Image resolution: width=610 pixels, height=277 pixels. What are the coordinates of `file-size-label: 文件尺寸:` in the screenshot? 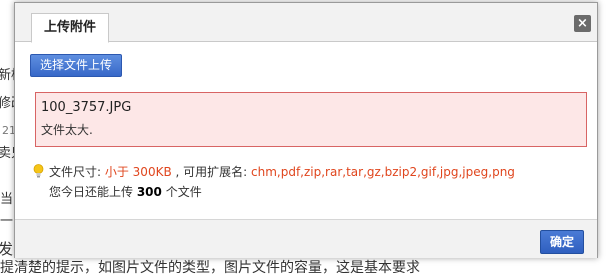 It's located at (77, 172).